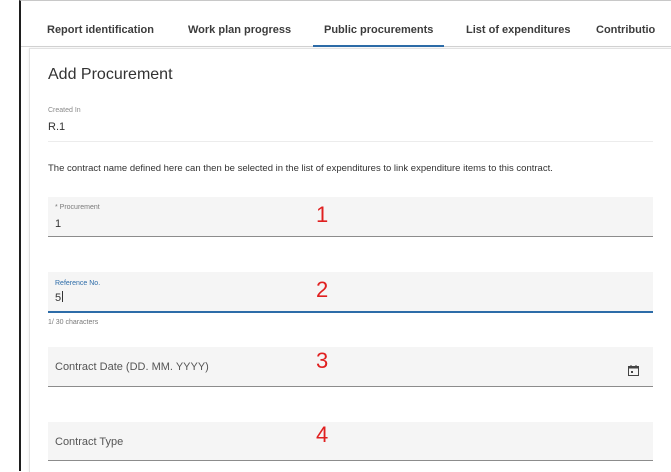 The width and height of the screenshot is (671, 472). What do you see at coordinates (633, 370) in the screenshot?
I see `calendar-icon` at bounding box center [633, 370].